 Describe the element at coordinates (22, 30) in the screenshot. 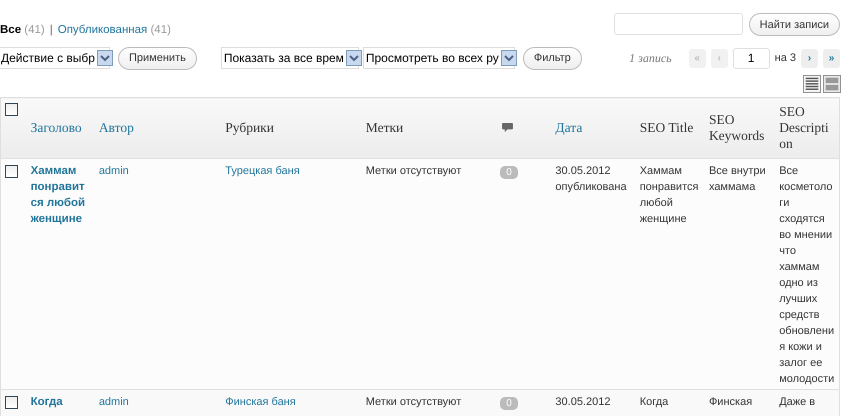

I see `status-filter-link: Все (41)` at that location.